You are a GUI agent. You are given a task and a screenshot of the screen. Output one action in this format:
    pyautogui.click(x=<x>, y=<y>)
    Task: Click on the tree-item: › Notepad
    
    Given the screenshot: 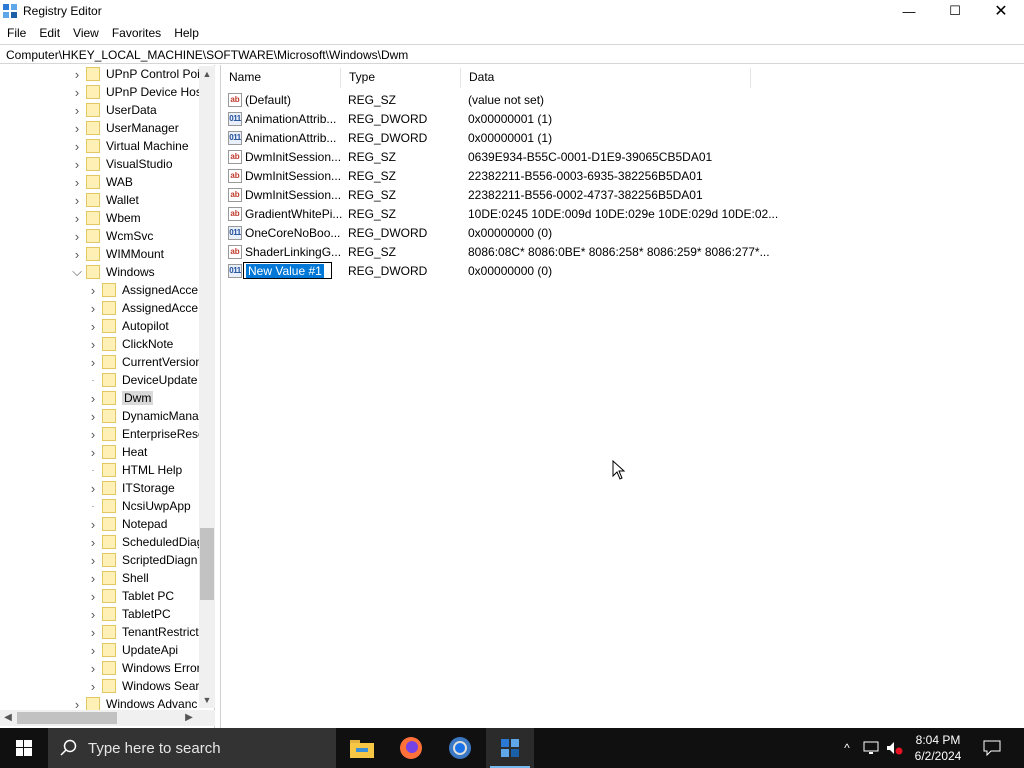 What is the action you would take?
    pyautogui.click(x=127, y=524)
    